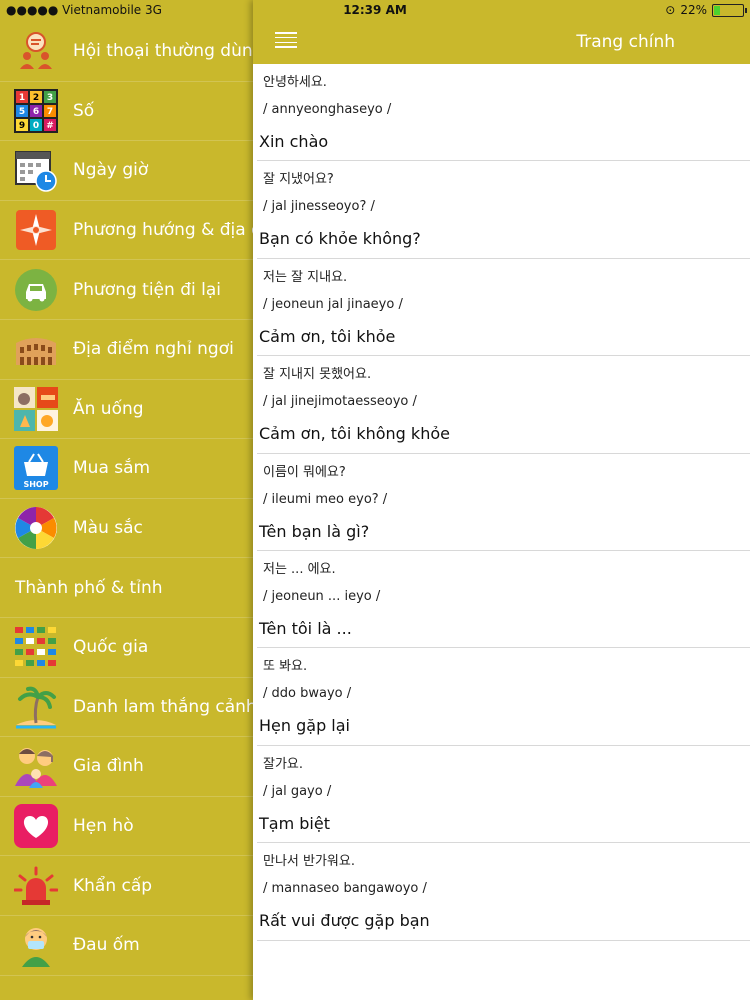 Image resolution: width=750 pixels, height=1000 pixels. What do you see at coordinates (35, 484) in the screenshot?
I see `svg-text: SHOP` at bounding box center [35, 484].